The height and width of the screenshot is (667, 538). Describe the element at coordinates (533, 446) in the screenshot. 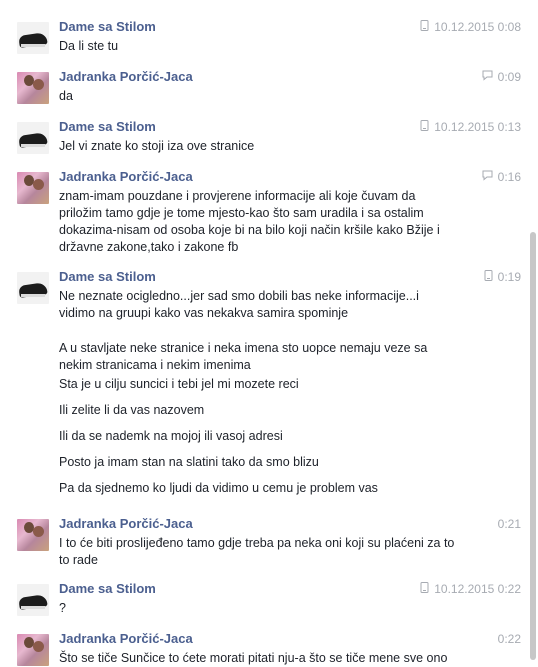

I see `scrollbar` at that location.